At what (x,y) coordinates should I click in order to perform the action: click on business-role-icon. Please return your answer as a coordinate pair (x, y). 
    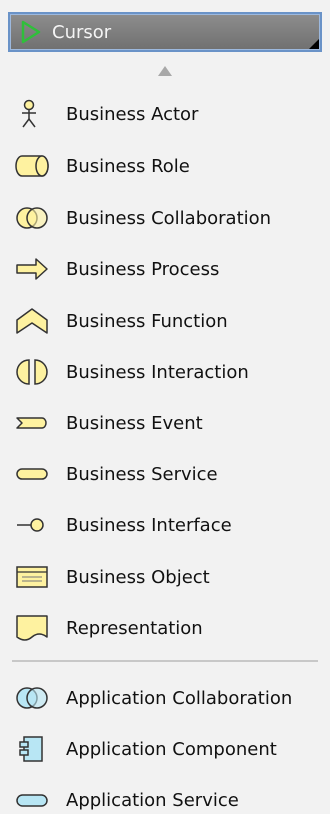
    Looking at the image, I should click on (34, 166).